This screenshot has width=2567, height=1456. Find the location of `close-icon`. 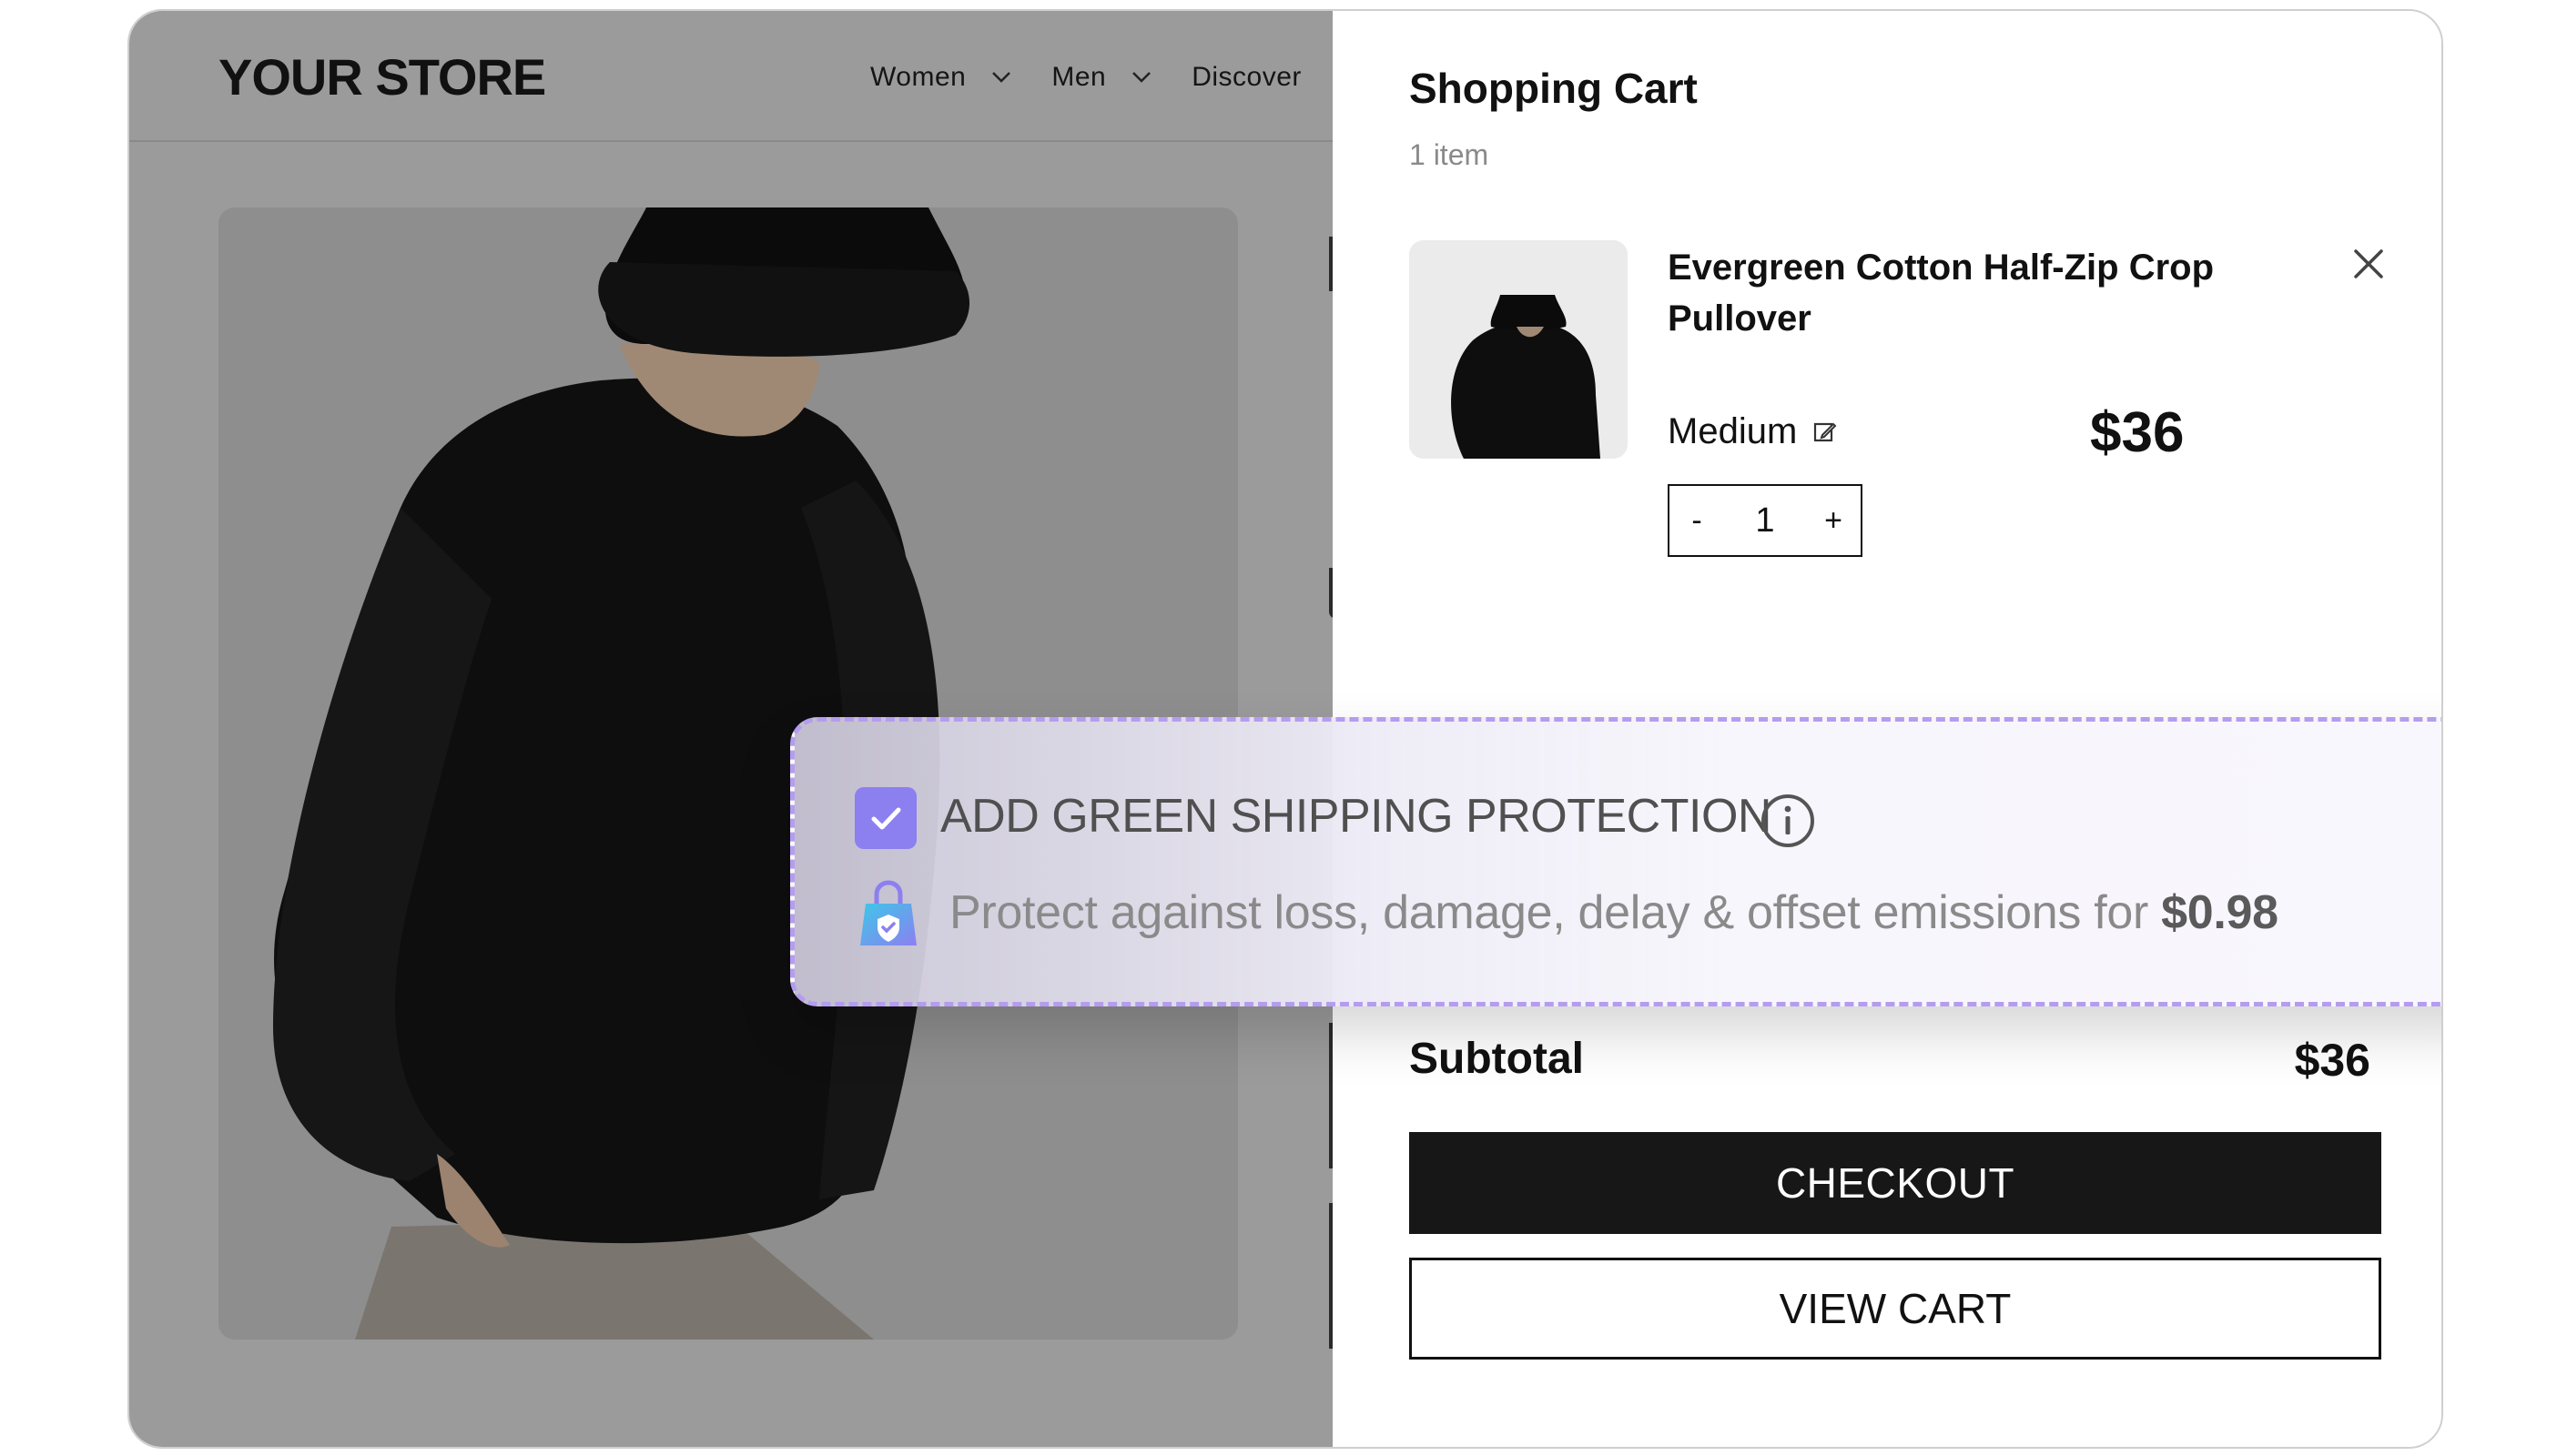

close-icon is located at coordinates (2368, 264).